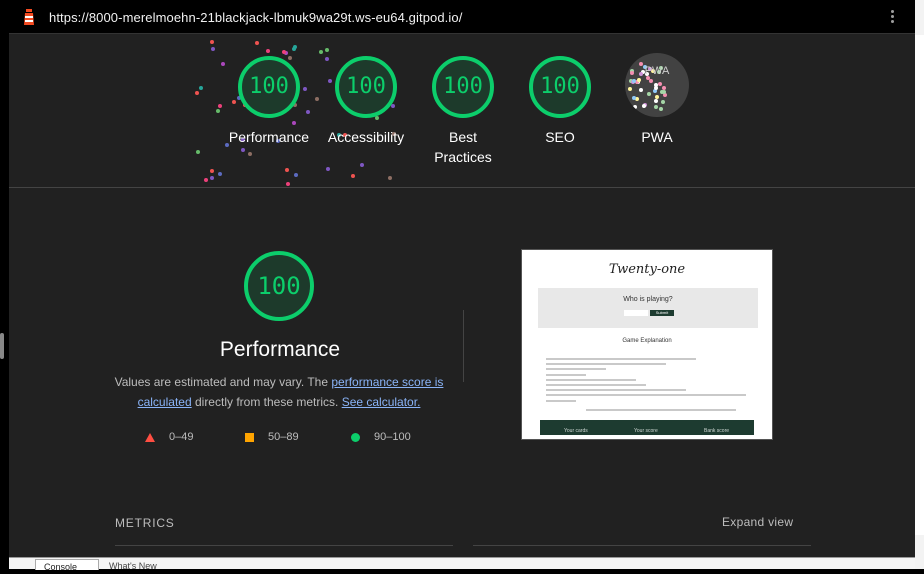 This screenshot has height=574, width=924. Describe the element at coordinates (280, 349) in the screenshot. I see `performance-title: Performance` at that location.